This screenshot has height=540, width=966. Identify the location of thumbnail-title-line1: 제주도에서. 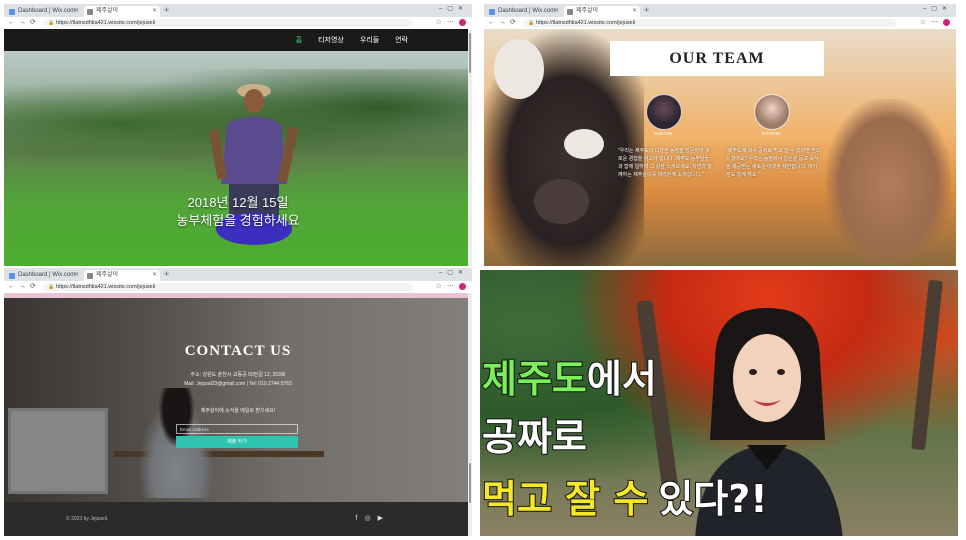
(569, 379).